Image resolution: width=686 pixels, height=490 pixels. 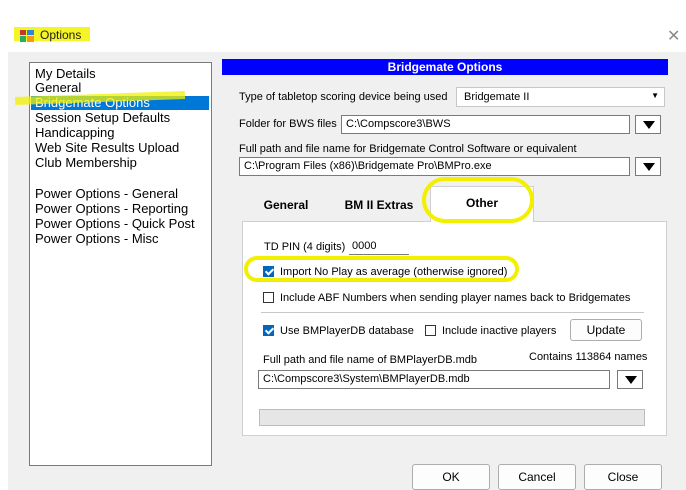 What do you see at coordinates (537, 477) in the screenshot?
I see `cancel-button: Cancel` at bounding box center [537, 477].